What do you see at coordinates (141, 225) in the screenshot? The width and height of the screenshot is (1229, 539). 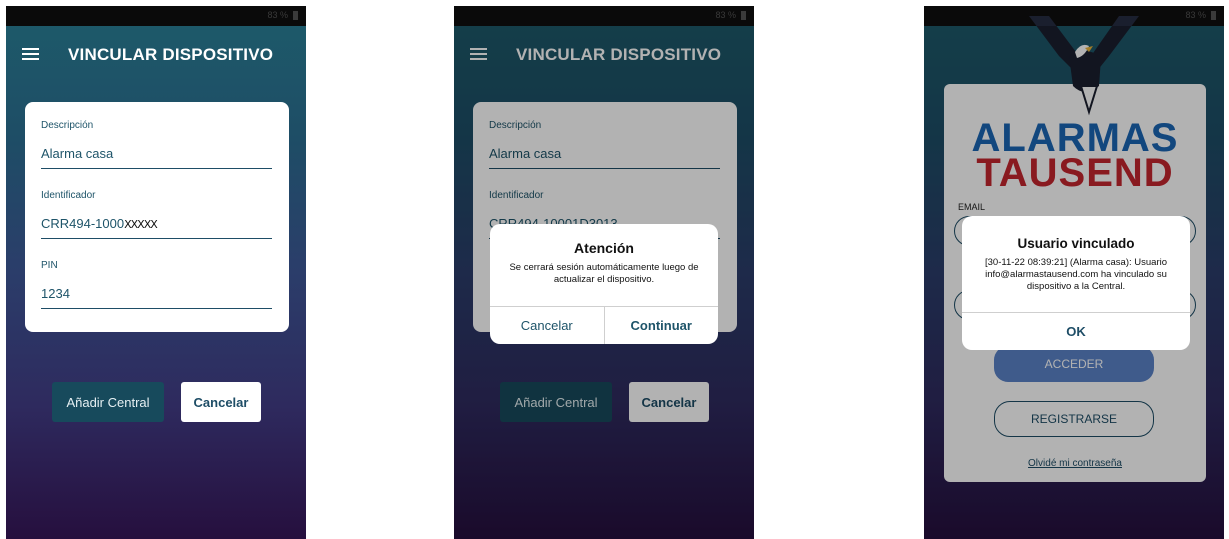 I see `redaction-scribble: ⅩⅩⅩⅩⅩ` at bounding box center [141, 225].